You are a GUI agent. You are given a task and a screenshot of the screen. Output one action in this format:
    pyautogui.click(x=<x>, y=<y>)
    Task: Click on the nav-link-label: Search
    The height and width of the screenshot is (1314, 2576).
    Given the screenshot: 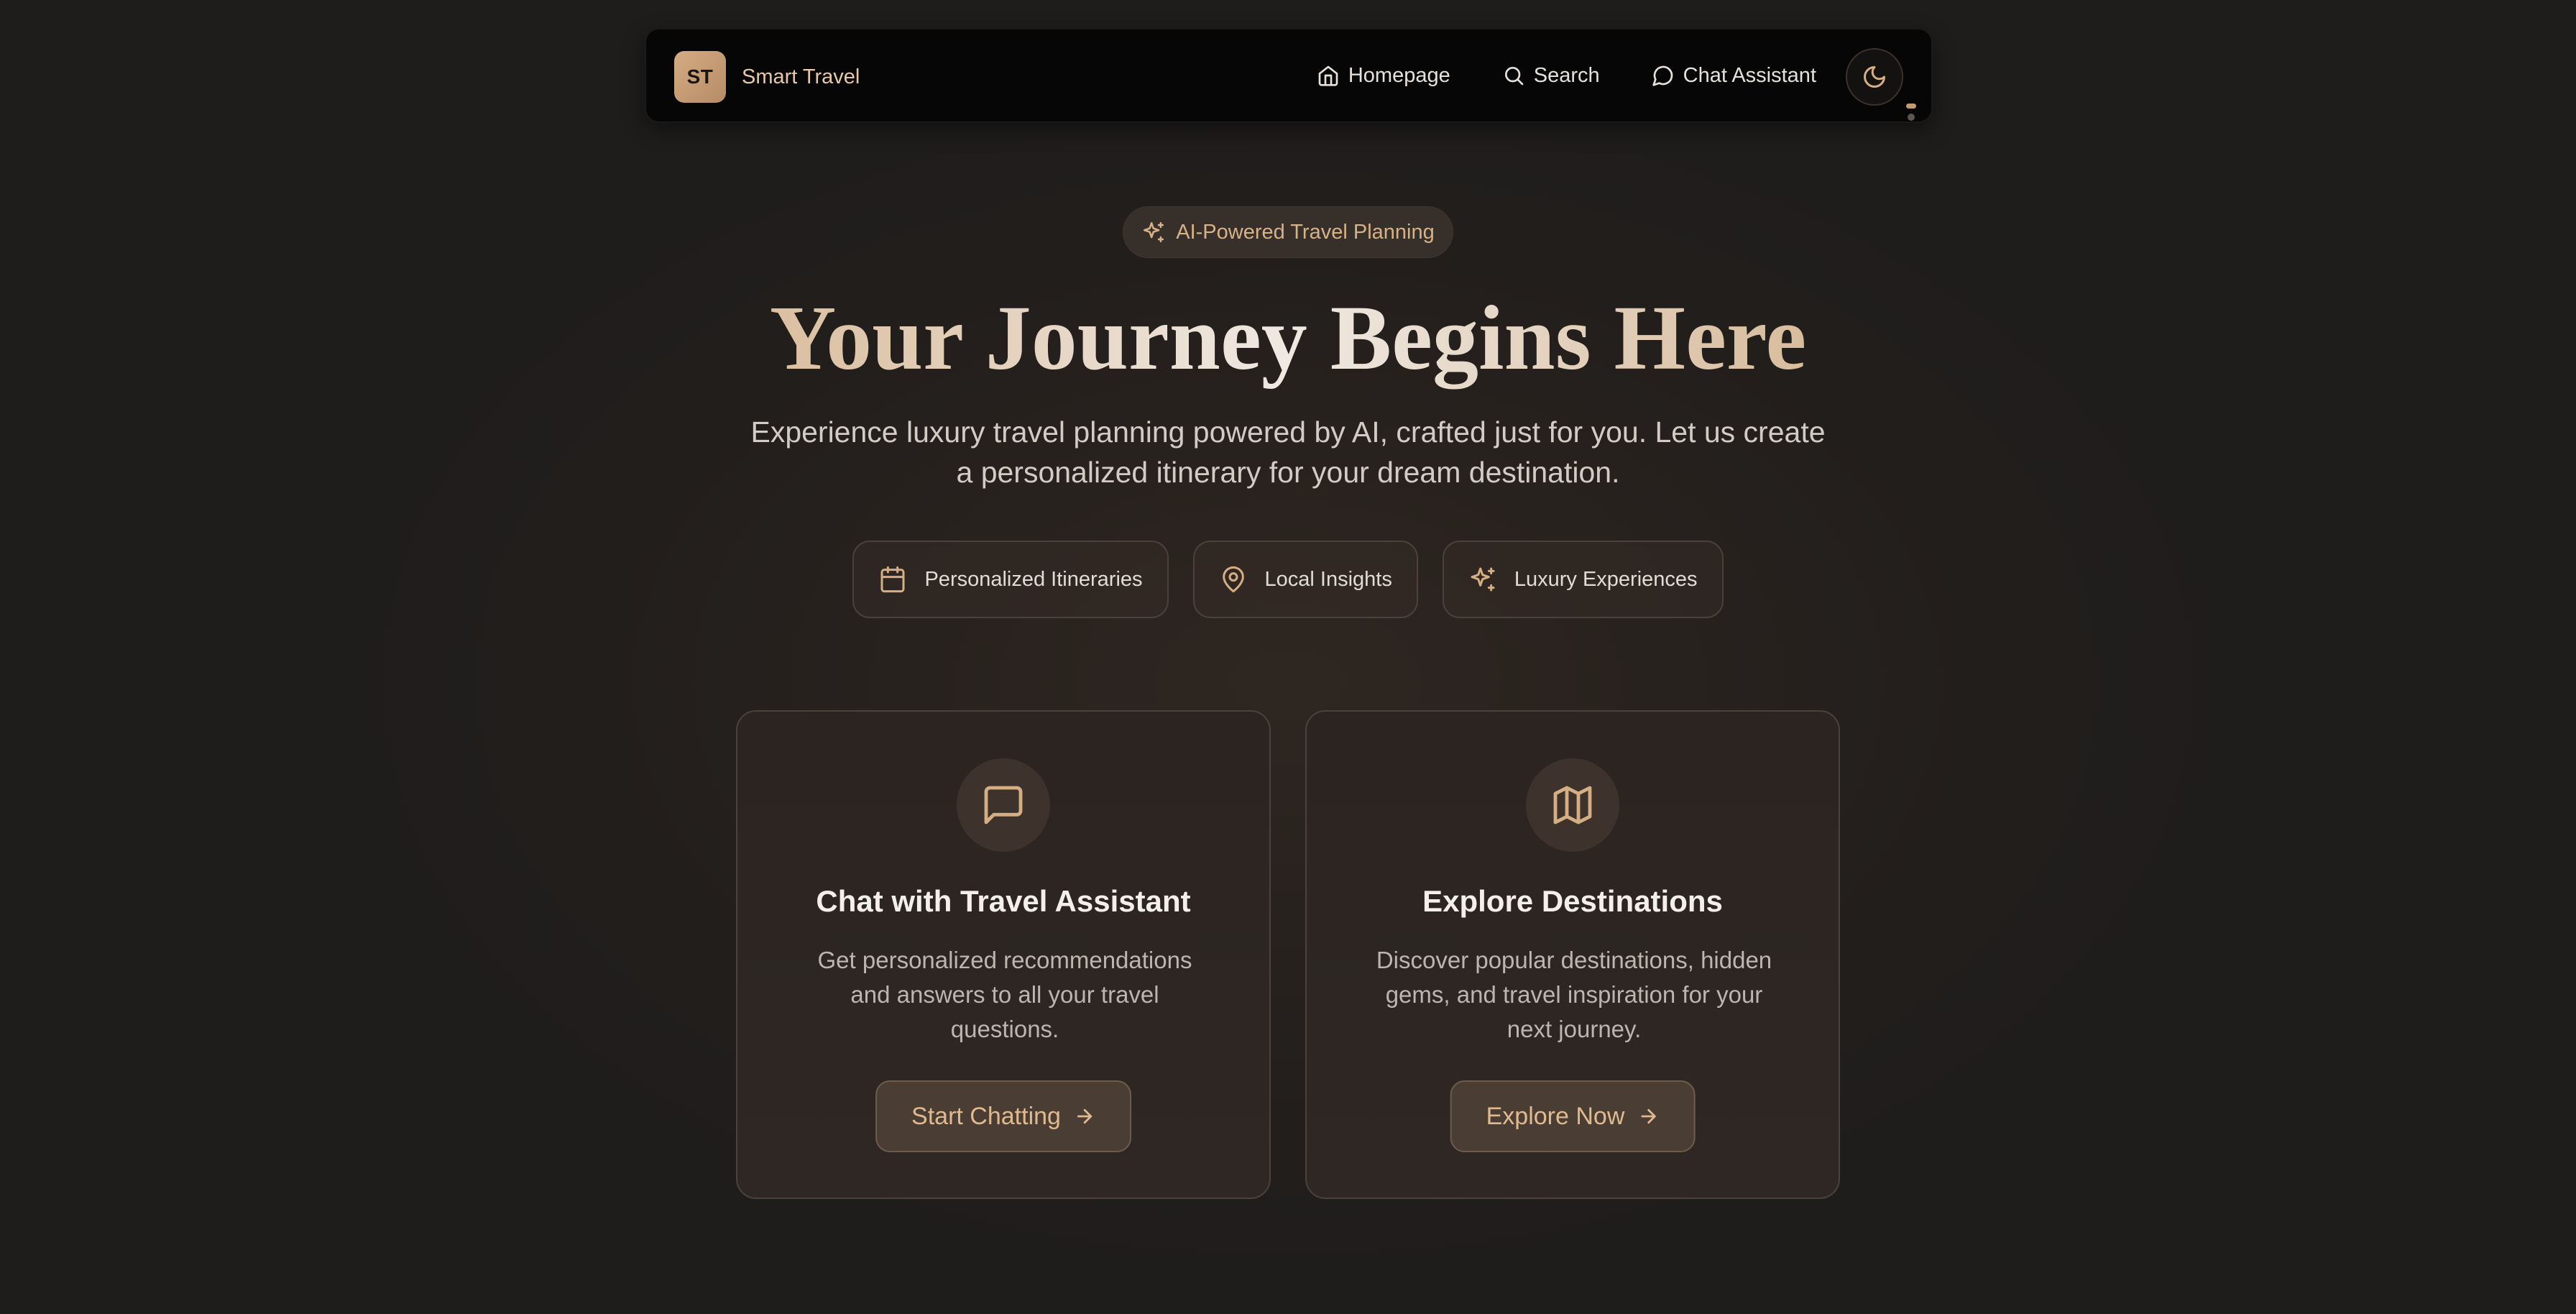 What is the action you would take?
    pyautogui.click(x=1566, y=75)
    